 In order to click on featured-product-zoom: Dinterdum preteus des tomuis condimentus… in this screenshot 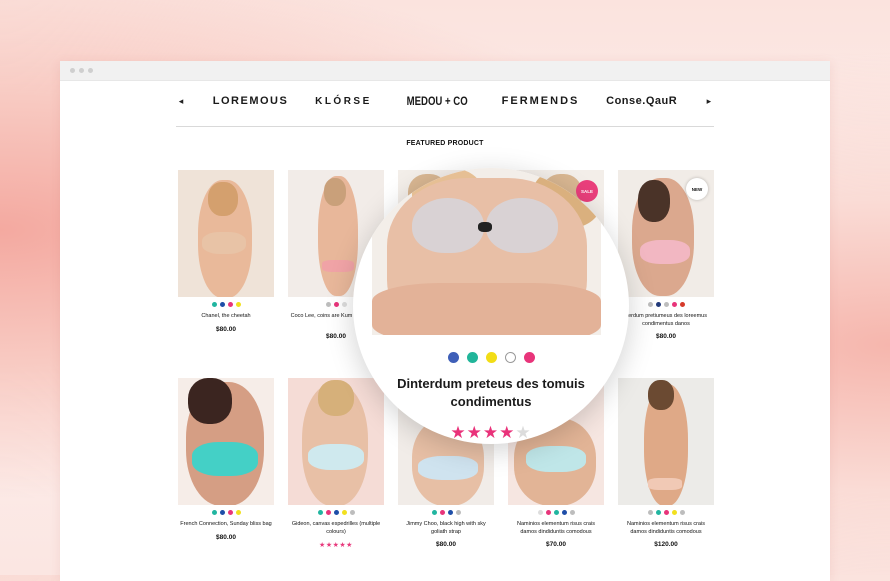, I will do `click(491, 306)`.